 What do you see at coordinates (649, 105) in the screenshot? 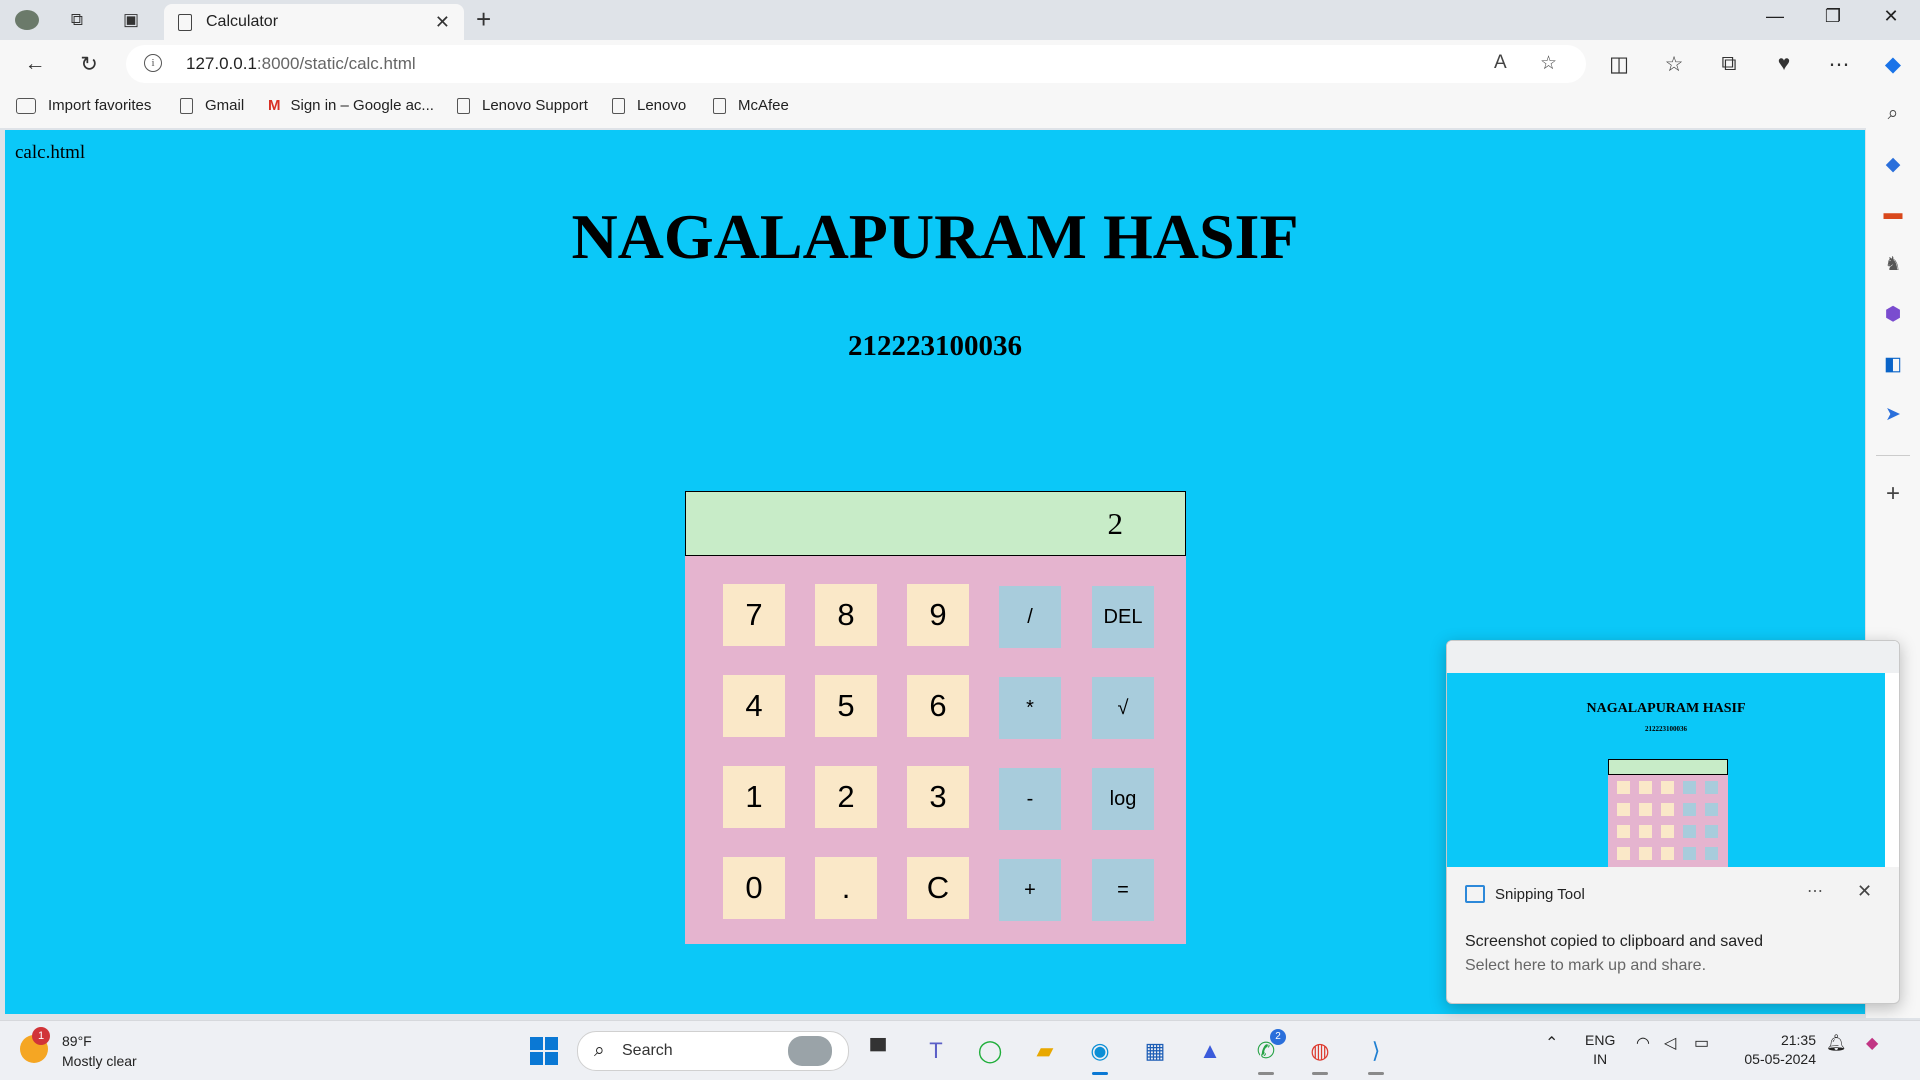
I see `bookmark-lenovo: Lenovo` at bounding box center [649, 105].